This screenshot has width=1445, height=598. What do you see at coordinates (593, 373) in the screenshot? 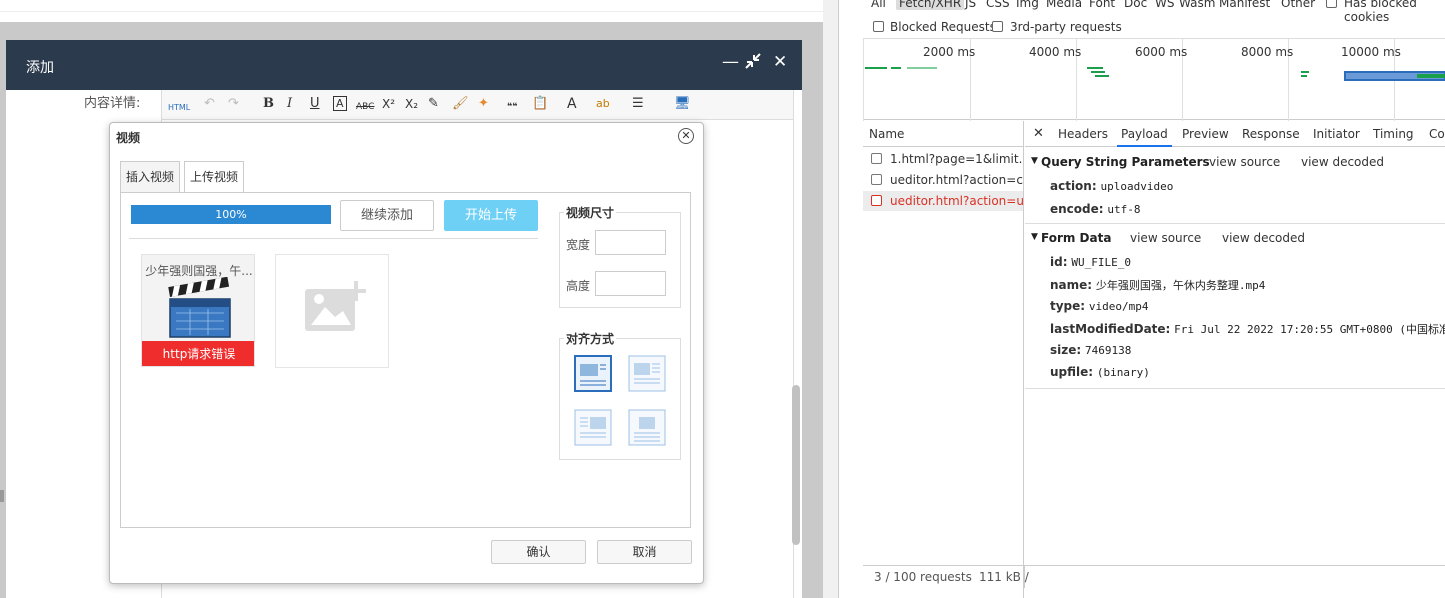
I see `align-none-icon` at bounding box center [593, 373].